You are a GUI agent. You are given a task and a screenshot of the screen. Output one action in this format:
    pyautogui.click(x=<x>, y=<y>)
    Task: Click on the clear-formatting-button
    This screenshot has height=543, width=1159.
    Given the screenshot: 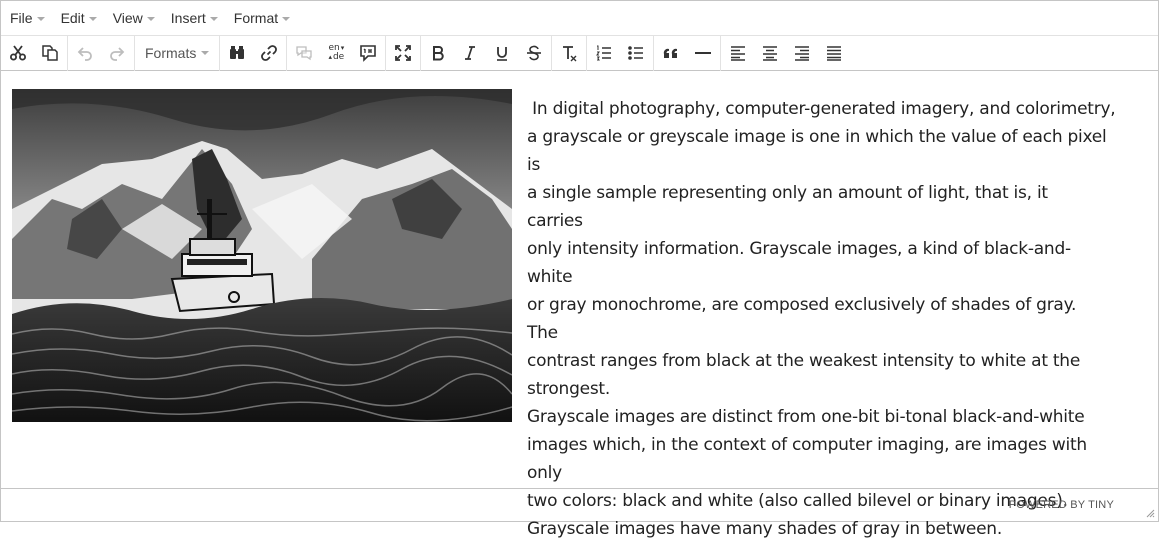 What is the action you would take?
    pyautogui.click(x=569, y=53)
    